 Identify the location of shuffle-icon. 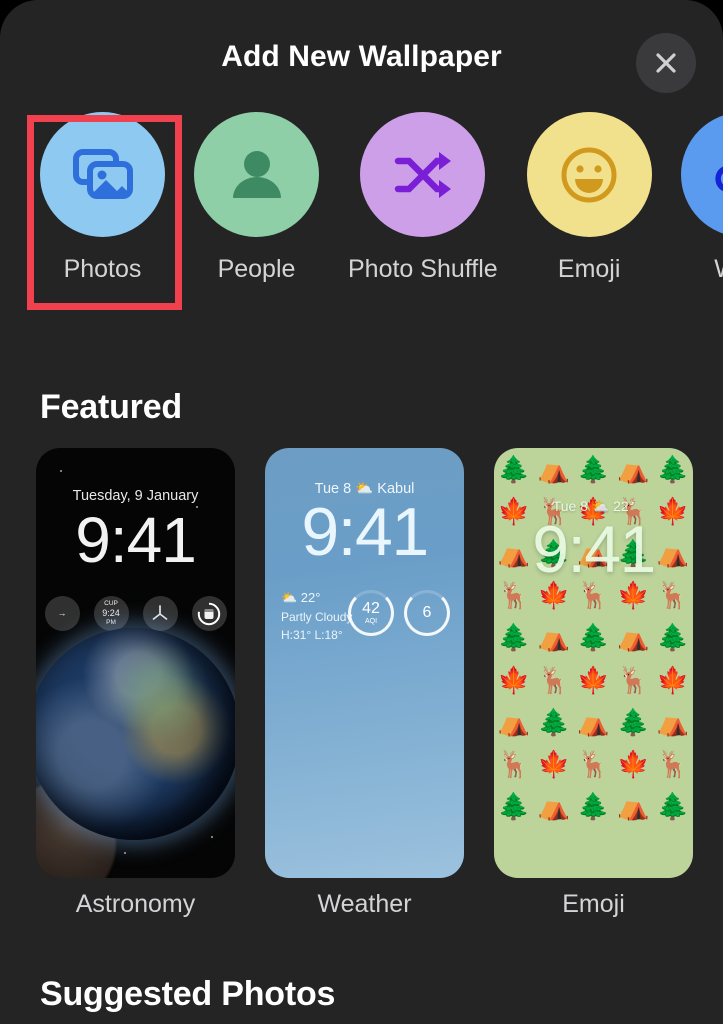
(422, 174).